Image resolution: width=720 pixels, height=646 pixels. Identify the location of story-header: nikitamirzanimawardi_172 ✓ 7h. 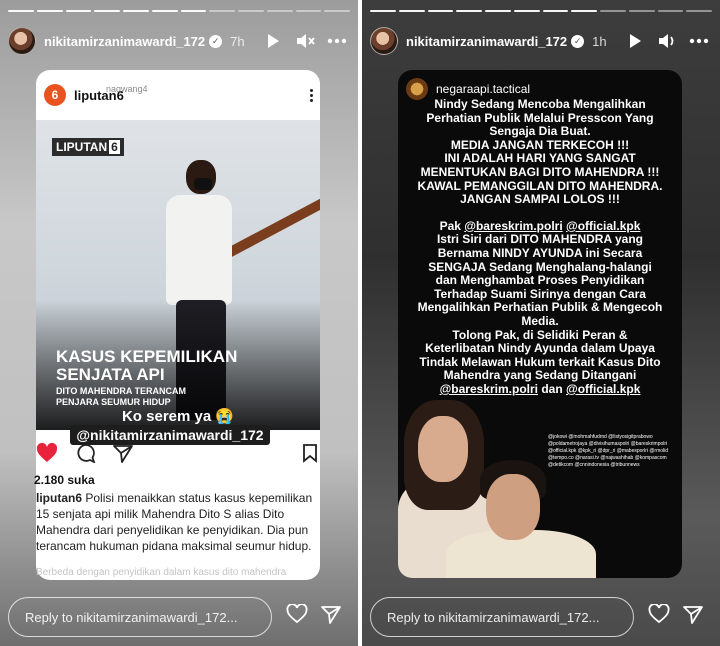
(178, 41).